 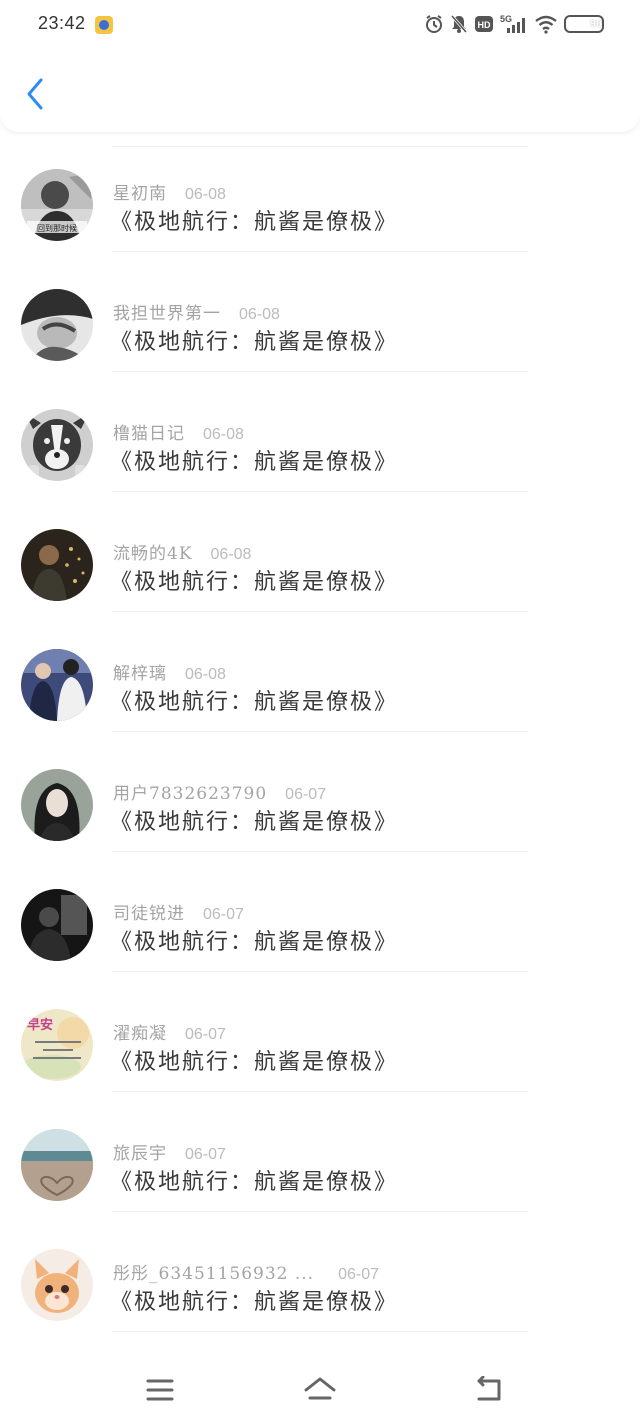 I want to click on svg-text: HD, so click(x=484, y=25).